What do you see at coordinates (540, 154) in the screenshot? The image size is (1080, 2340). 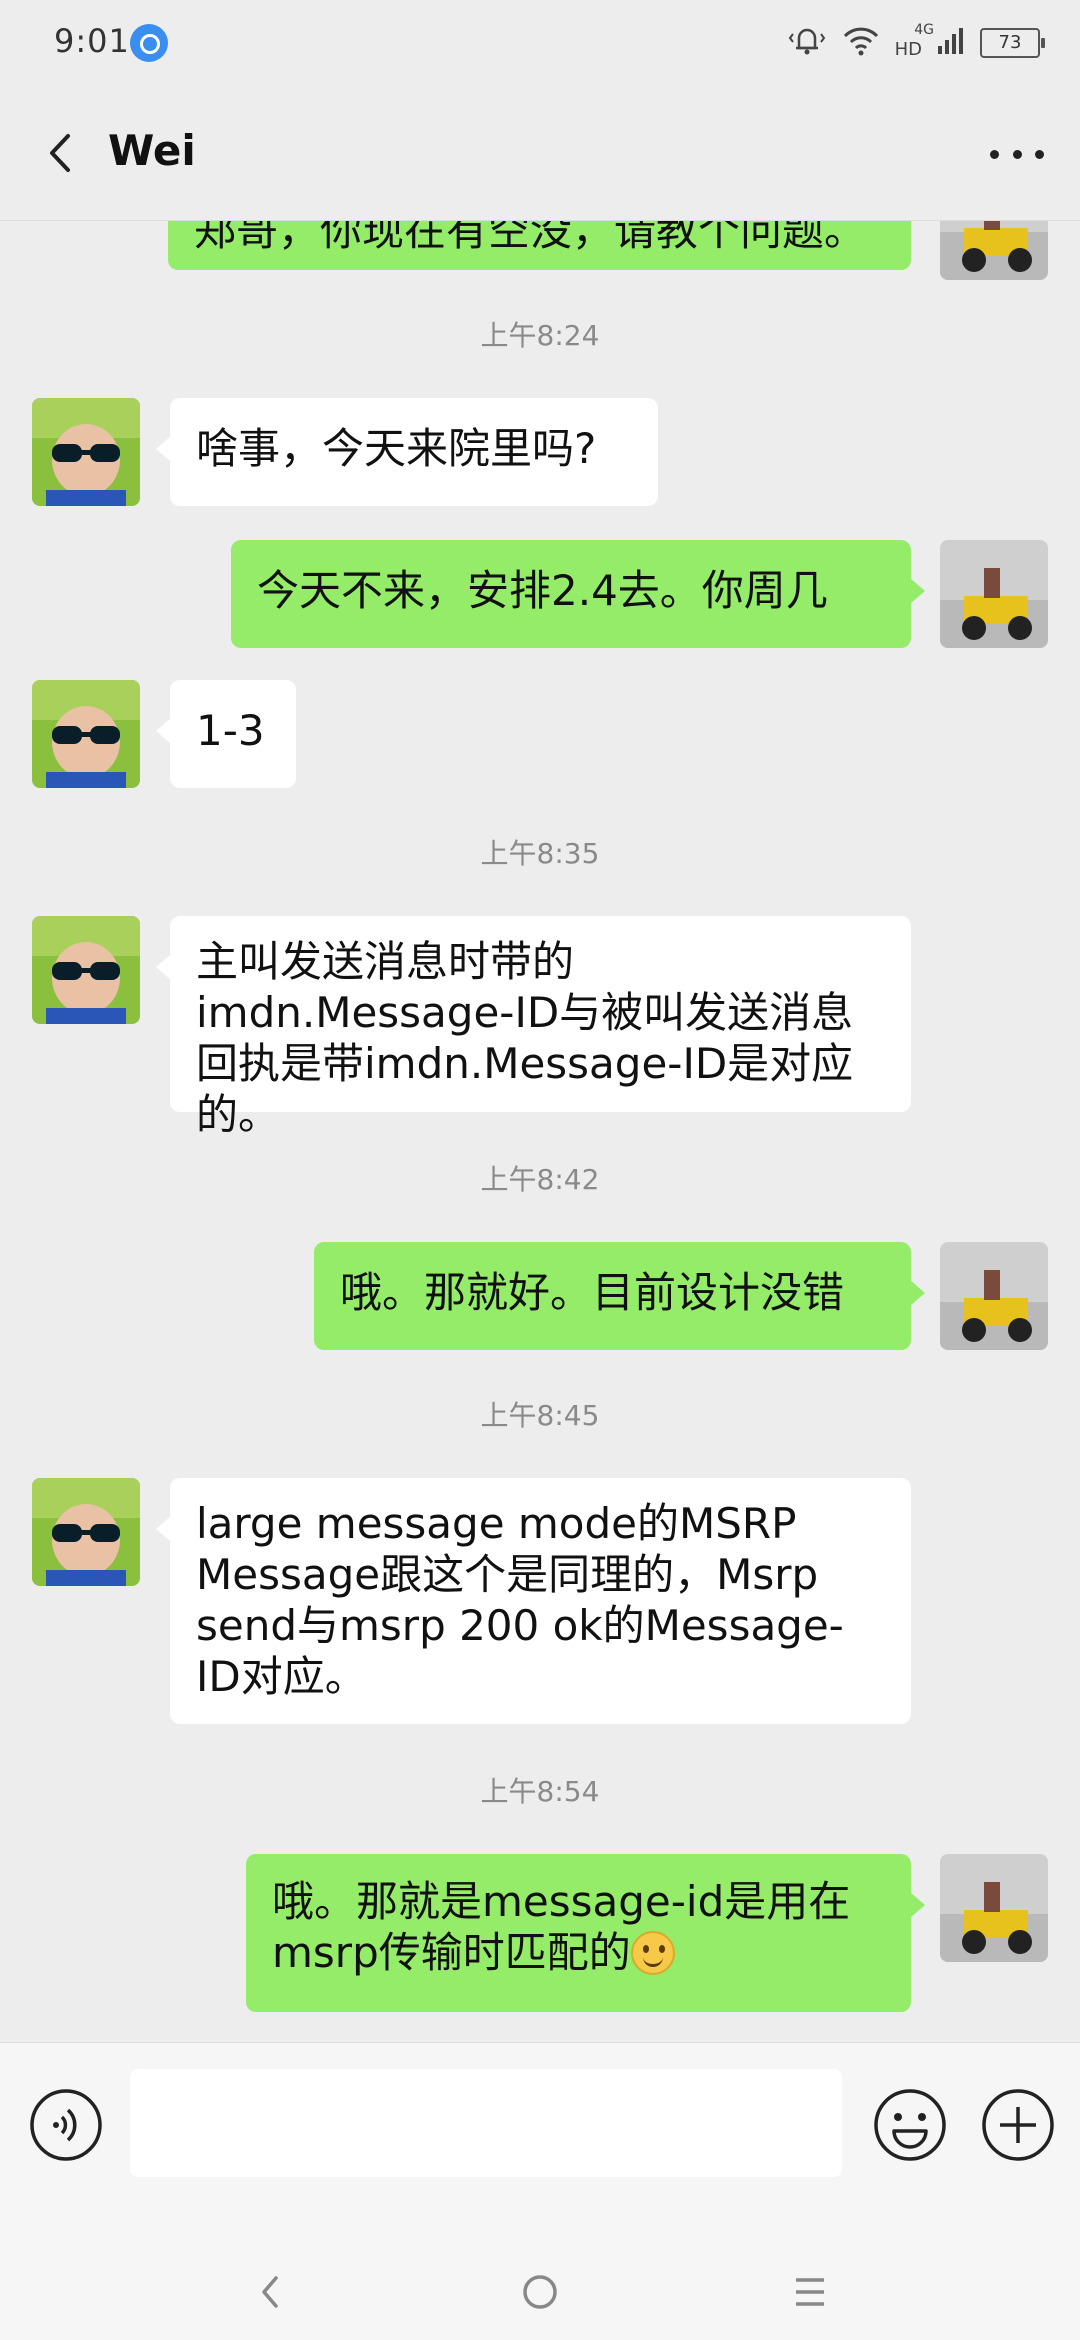 I see `chat-header: Wei` at bounding box center [540, 154].